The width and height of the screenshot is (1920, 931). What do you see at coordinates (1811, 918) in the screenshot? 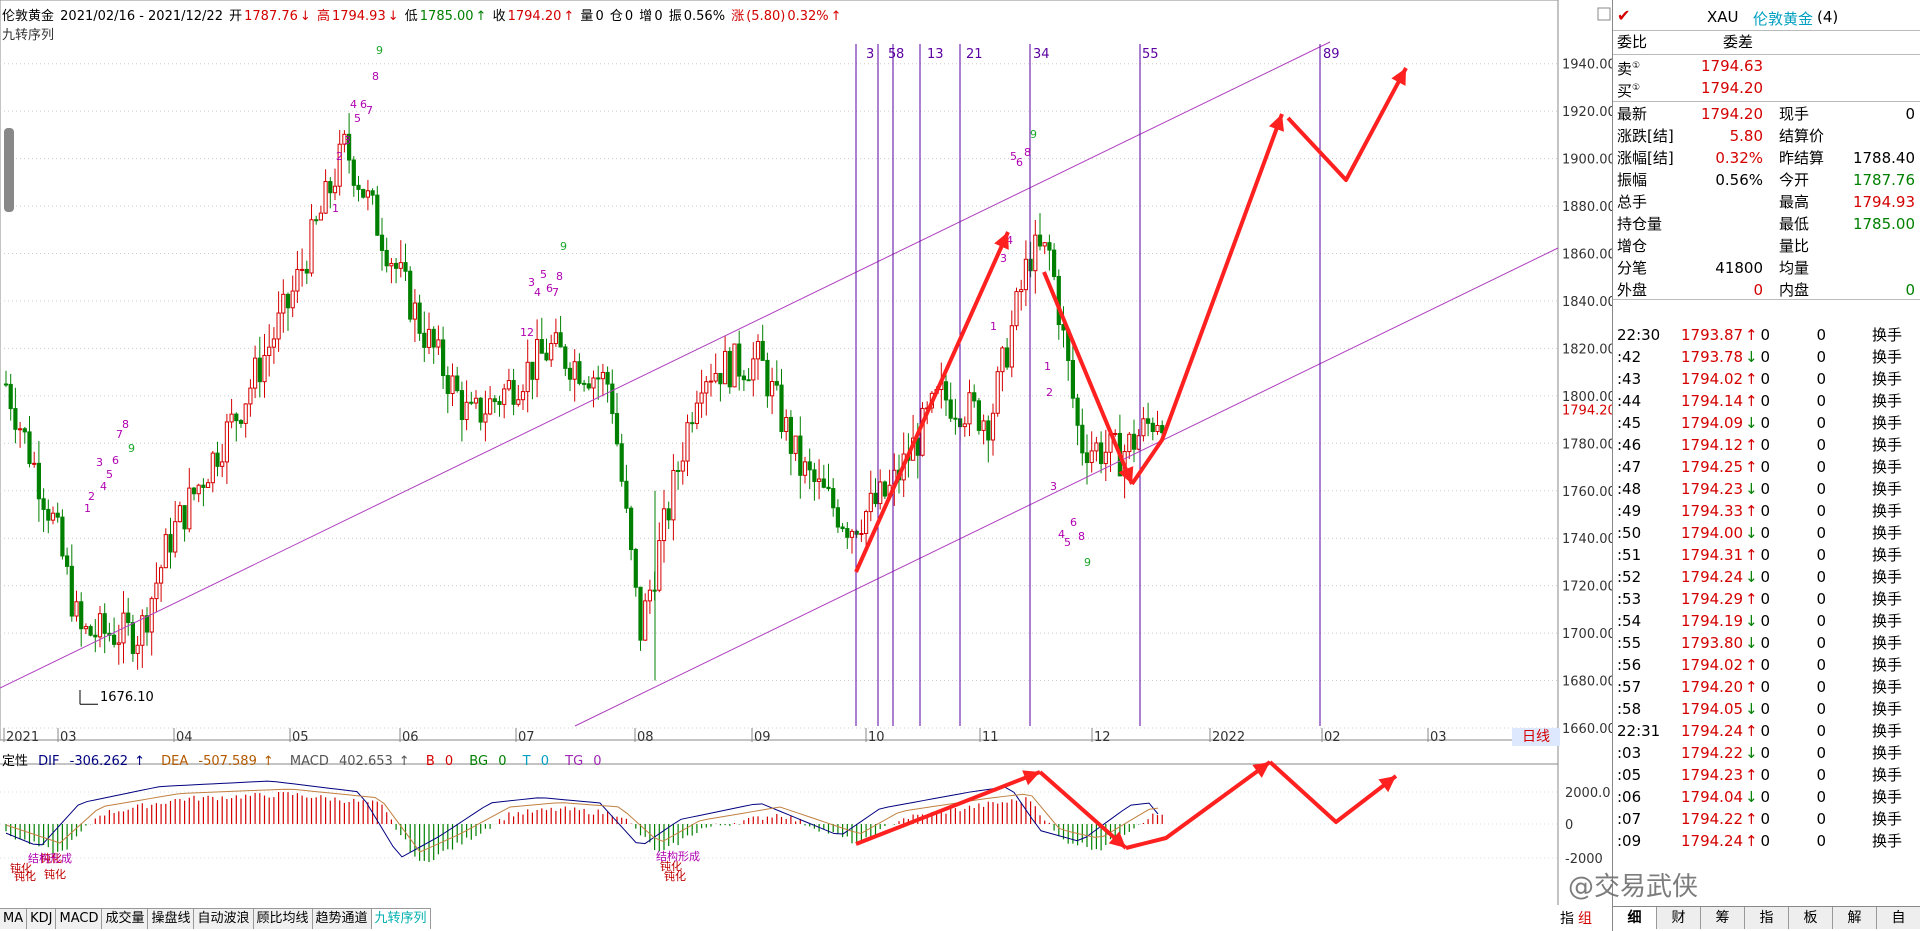
I see `panel-tab-4: 板` at bounding box center [1811, 918].